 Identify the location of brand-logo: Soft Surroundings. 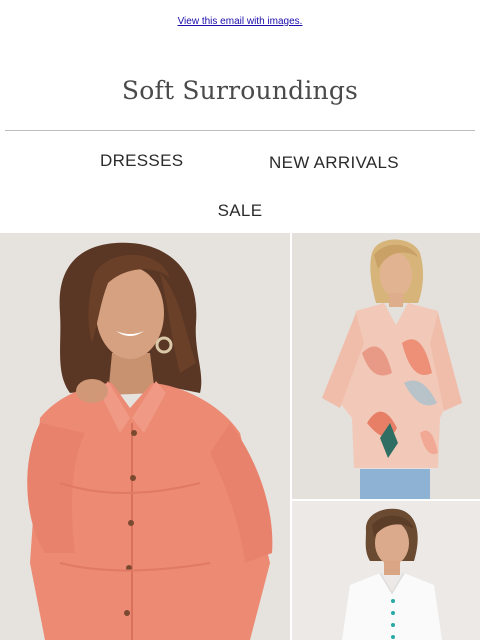
(240, 90).